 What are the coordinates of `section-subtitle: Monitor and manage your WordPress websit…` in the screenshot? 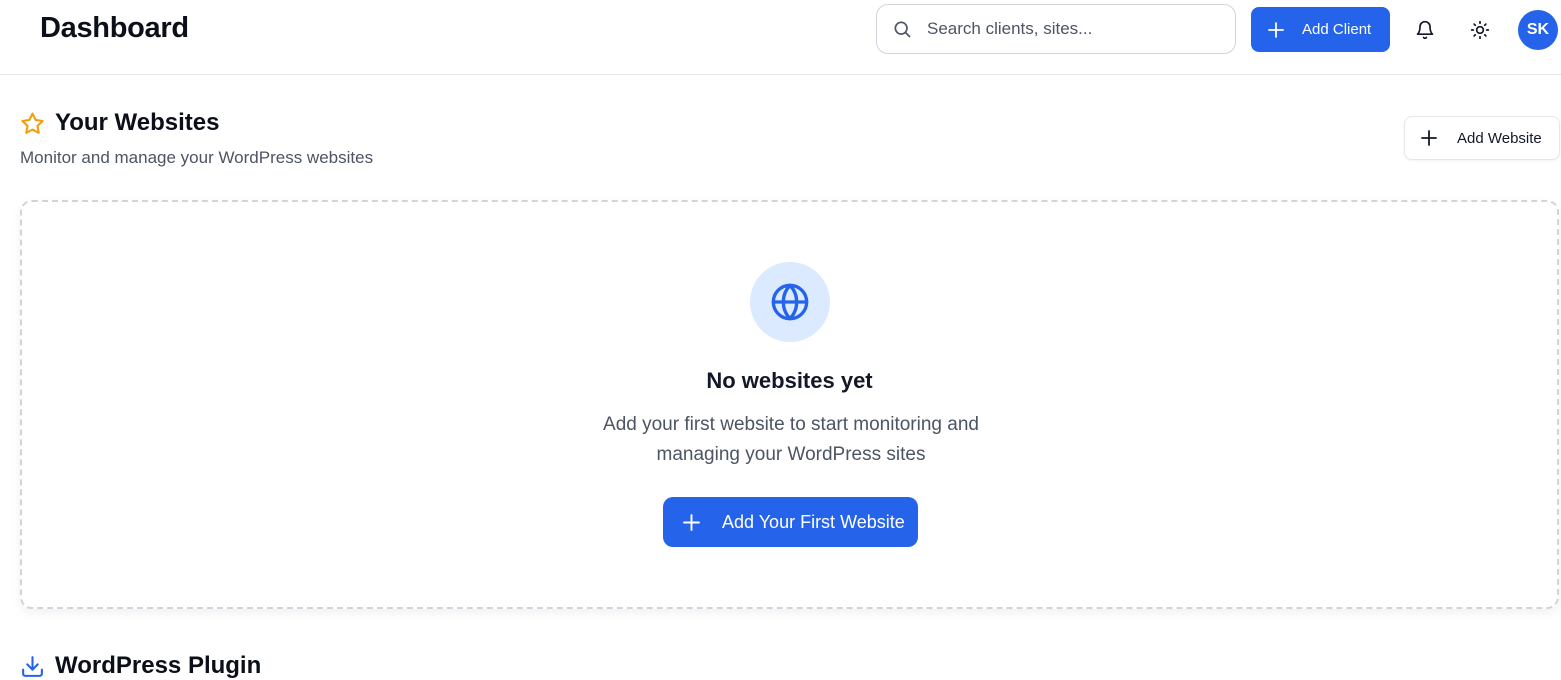 It's located at (197, 157).